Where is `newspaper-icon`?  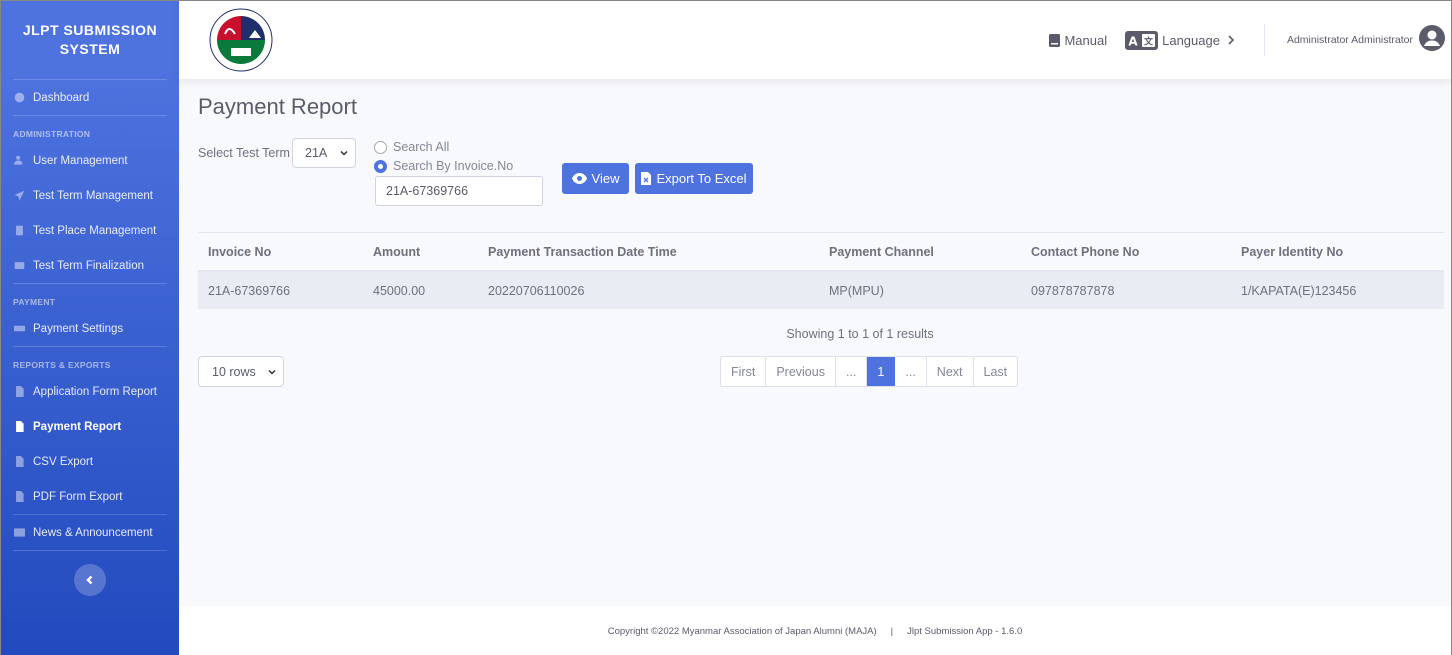
newspaper-icon is located at coordinates (19, 533).